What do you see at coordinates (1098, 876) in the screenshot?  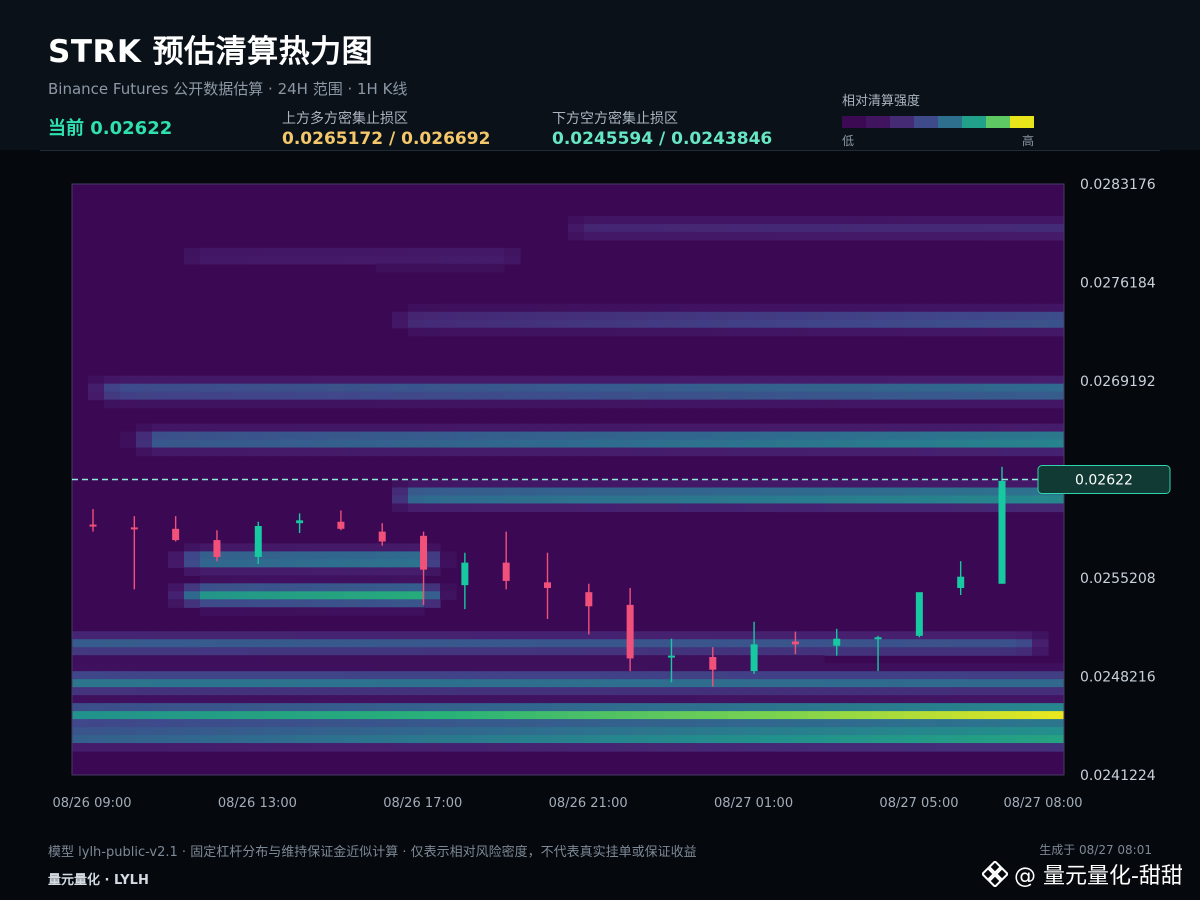 I see `watermark-text: @ 量元量化-甜甜` at bounding box center [1098, 876].